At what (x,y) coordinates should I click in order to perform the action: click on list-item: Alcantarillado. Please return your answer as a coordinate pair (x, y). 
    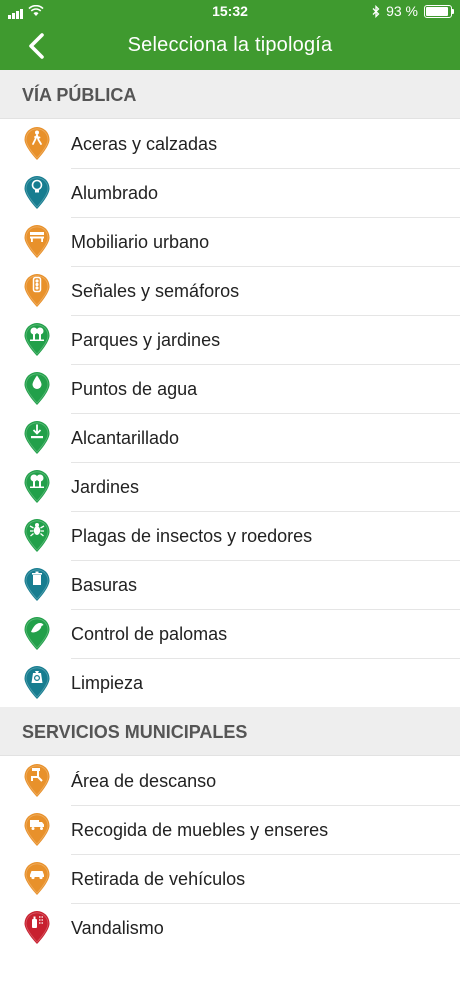
    Looking at the image, I should click on (230, 438).